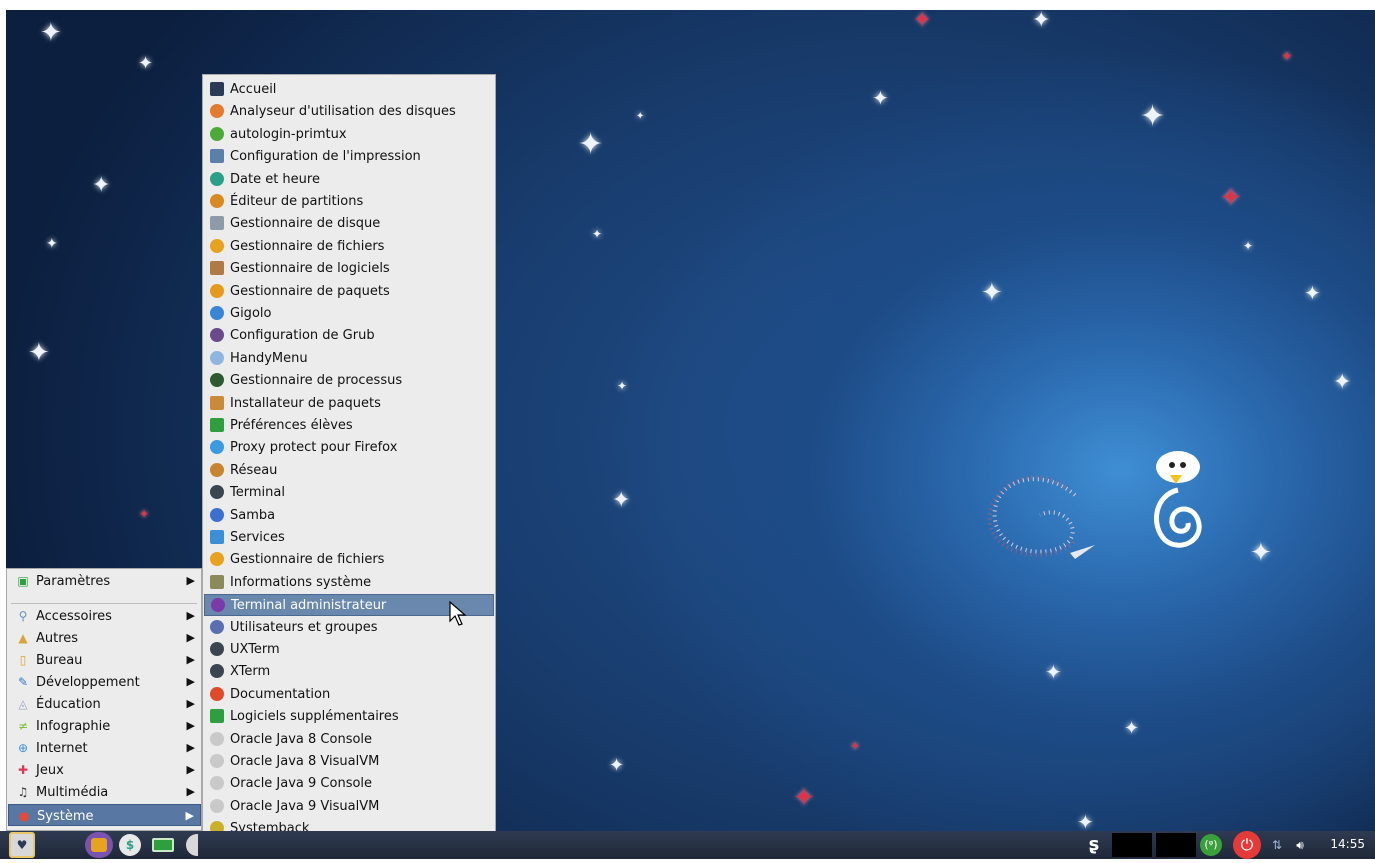  I want to click on submenu-item: Oracle Java 9 VisualVM, so click(349, 807).